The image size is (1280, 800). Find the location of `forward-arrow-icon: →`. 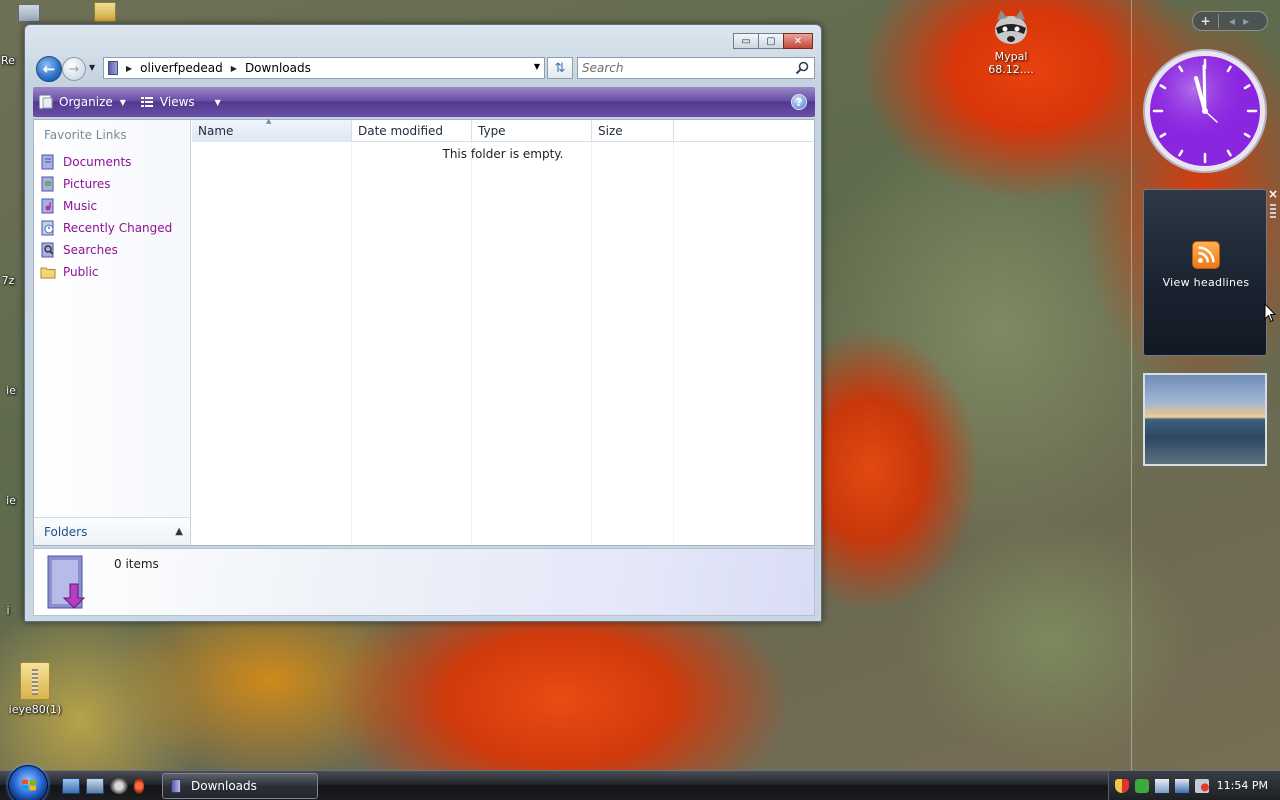

forward-arrow-icon: → is located at coordinates (74, 69).